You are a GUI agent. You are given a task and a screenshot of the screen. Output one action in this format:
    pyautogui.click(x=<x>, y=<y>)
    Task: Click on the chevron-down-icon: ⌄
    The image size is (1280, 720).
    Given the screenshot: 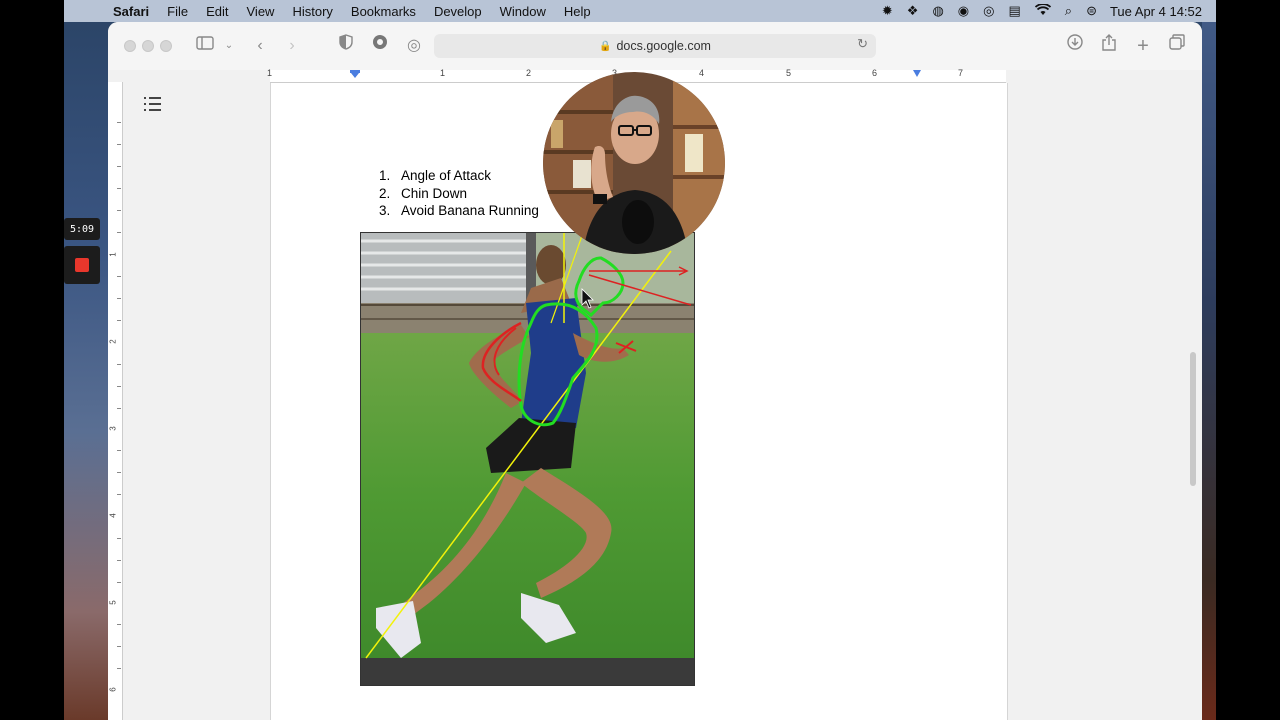 What is the action you would take?
    pyautogui.click(x=229, y=46)
    